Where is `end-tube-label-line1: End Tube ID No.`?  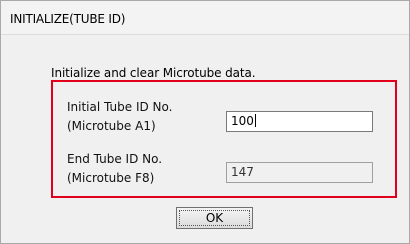
end-tube-label-line1: End Tube ID No. is located at coordinates (115, 159).